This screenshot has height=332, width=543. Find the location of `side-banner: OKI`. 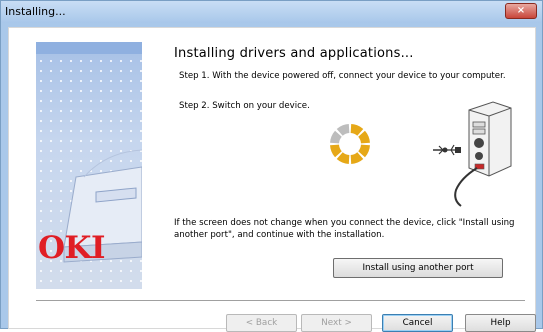

side-banner: OKI is located at coordinates (89, 165).